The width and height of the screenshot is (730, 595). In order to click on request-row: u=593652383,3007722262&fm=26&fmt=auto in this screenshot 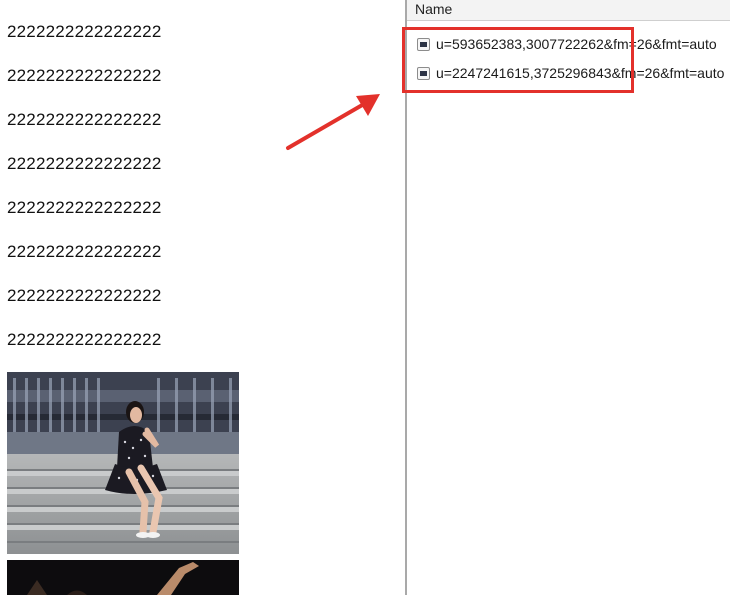, I will do `click(568, 44)`.